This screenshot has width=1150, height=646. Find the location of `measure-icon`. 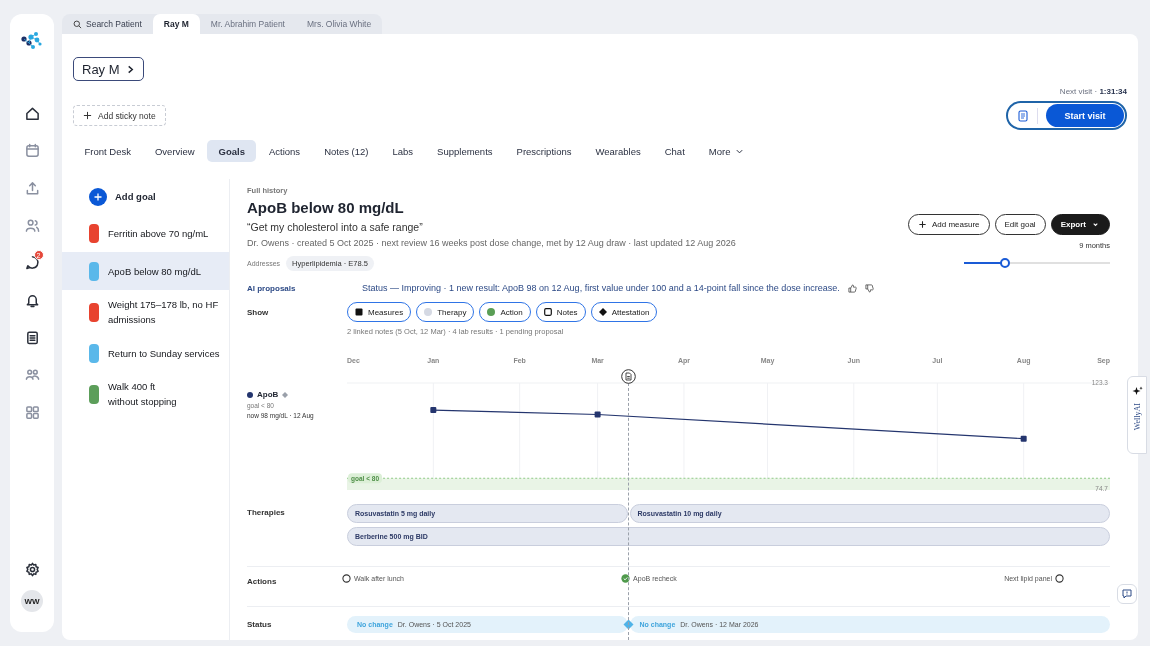

measure-icon is located at coordinates (359, 312).